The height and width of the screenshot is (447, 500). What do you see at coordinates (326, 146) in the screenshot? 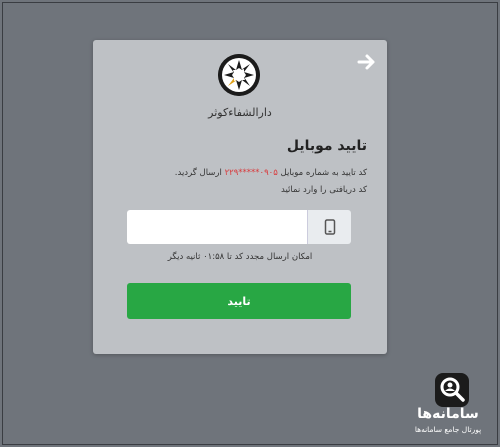
I see `page-title: تایید موبایل` at bounding box center [326, 146].